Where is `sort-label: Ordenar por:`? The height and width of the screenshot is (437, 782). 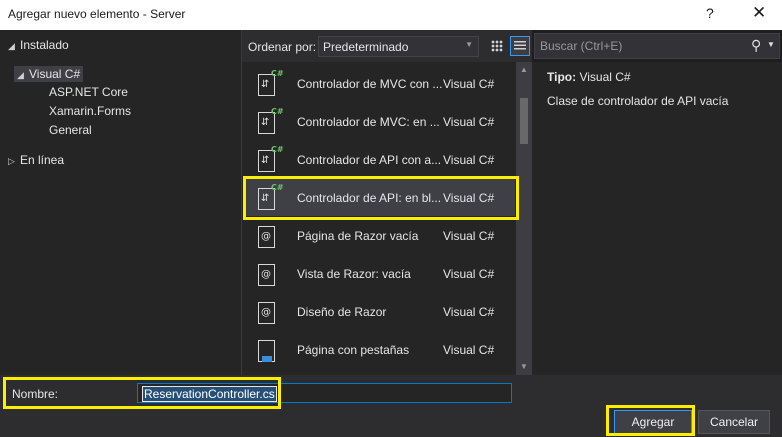
sort-label: Ordenar por: is located at coordinates (282, 47).